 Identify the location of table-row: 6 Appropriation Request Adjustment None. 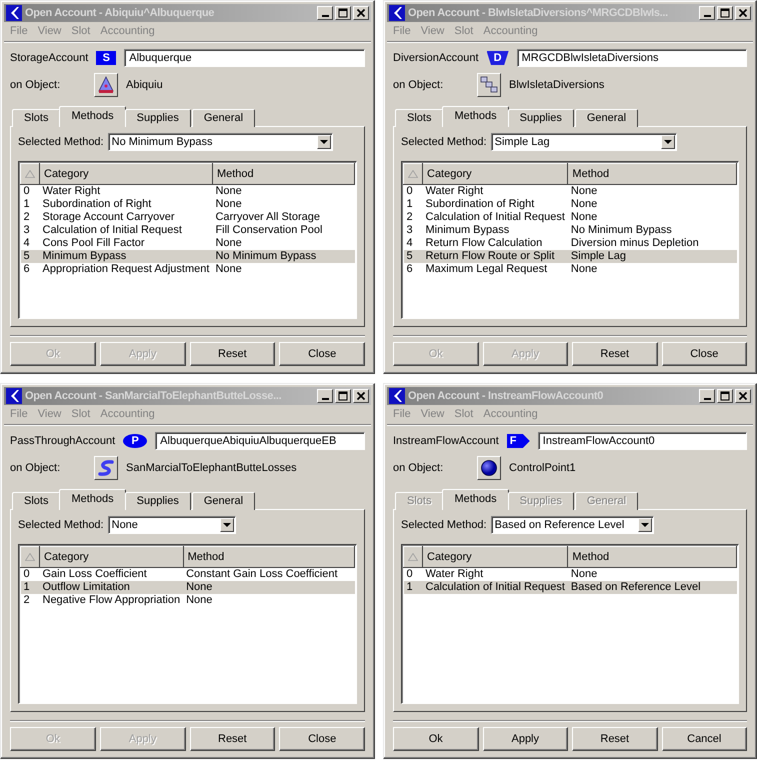
(187, 269).